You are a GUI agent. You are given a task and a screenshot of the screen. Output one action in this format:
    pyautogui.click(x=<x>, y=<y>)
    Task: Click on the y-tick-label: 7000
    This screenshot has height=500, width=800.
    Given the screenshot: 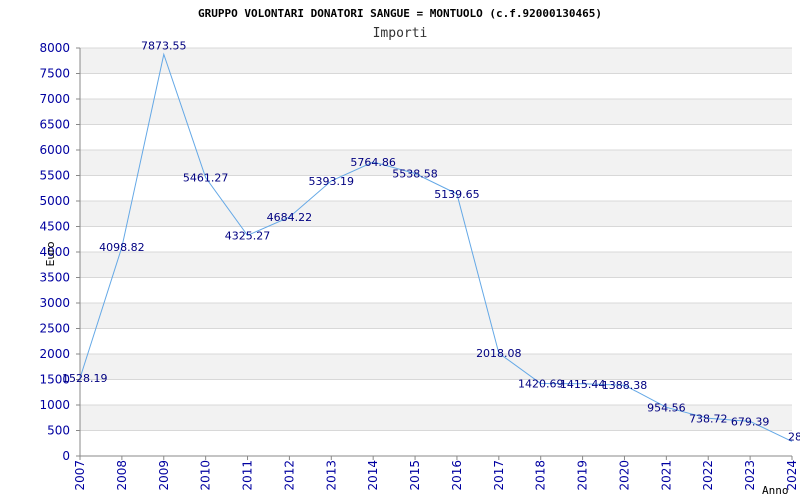 What is the action you would take?
    pyautogui.click(x=54, y=99)
    